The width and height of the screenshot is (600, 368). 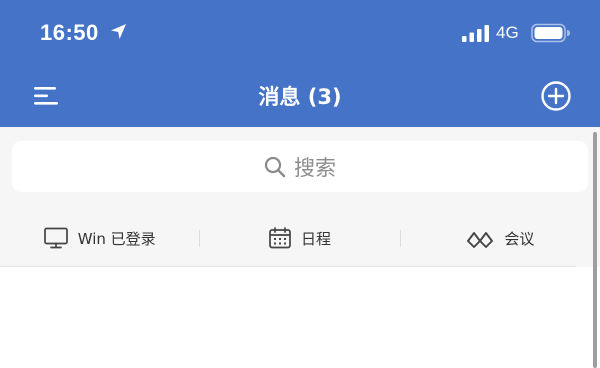 I want to click on win-login-button: Win 已登录, so click(x=99, y=238).